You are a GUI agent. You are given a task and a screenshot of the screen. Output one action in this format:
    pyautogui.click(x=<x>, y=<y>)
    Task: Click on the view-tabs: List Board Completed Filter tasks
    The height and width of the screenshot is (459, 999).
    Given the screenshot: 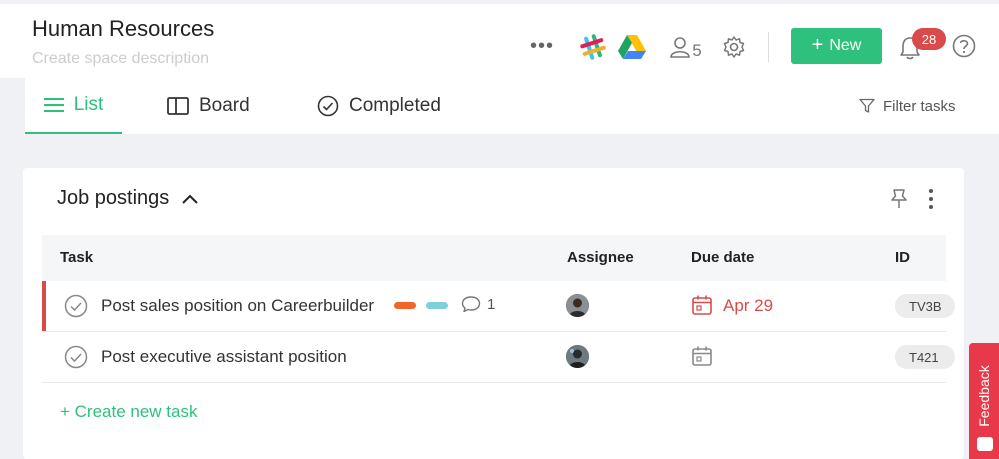 What is the action you would take?
    pyautogui.click(x=512, y=106)
    